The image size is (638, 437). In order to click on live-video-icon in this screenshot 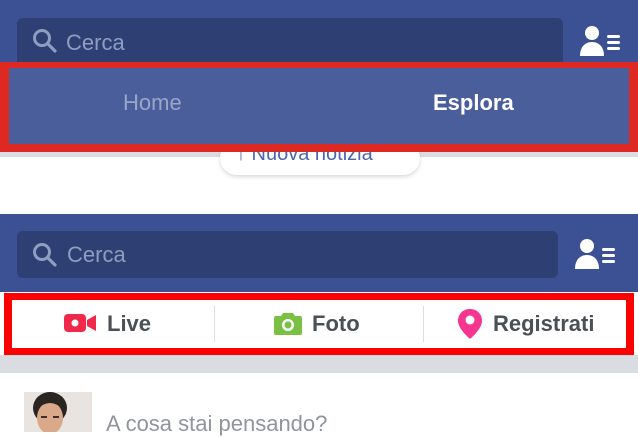, I will do `click(80, 325)`.